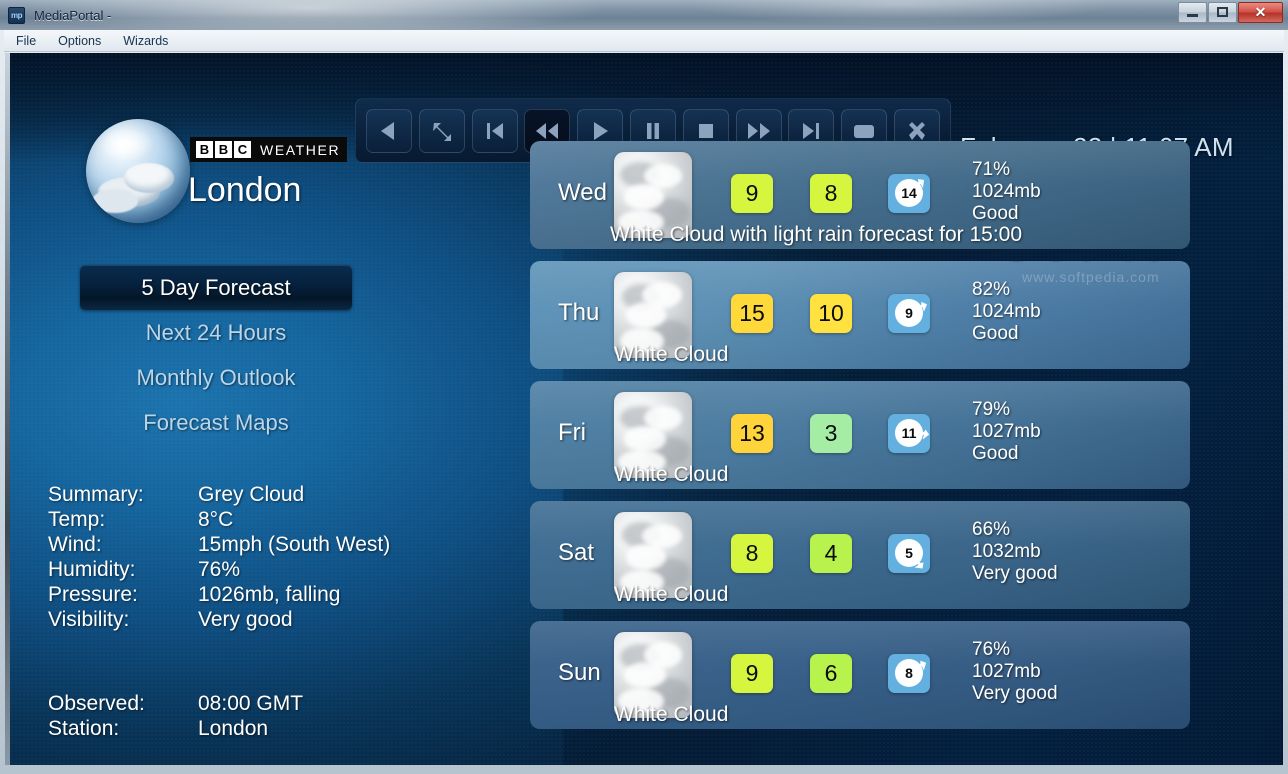 This screenshot has height=774, width=1288. I want to click on forecast-day: Fri, so click(572, 432).